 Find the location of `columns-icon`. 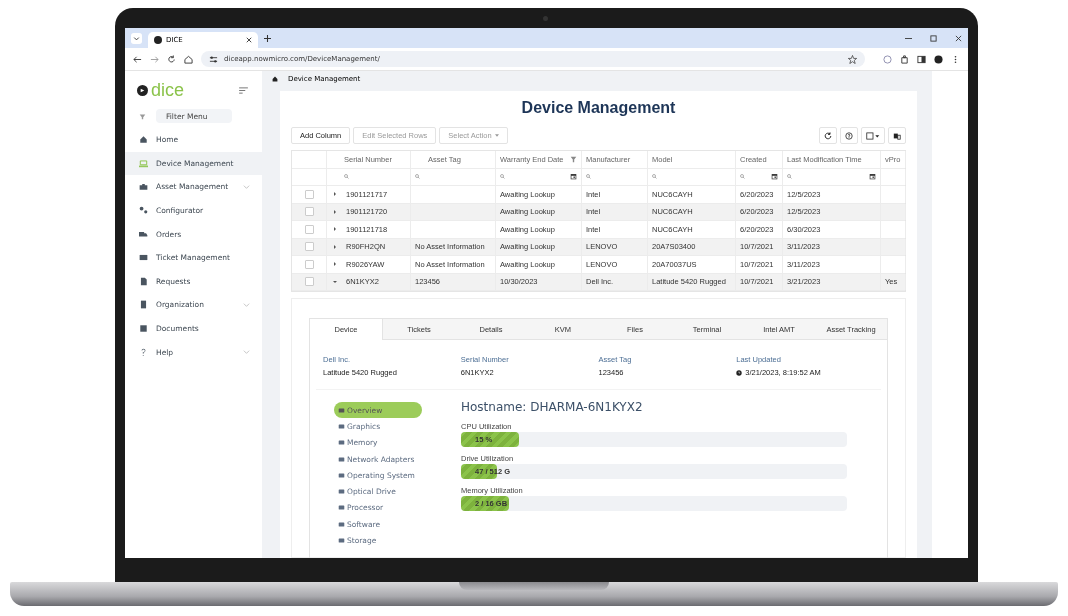

columns-icon is located at coordinates (897, 135).